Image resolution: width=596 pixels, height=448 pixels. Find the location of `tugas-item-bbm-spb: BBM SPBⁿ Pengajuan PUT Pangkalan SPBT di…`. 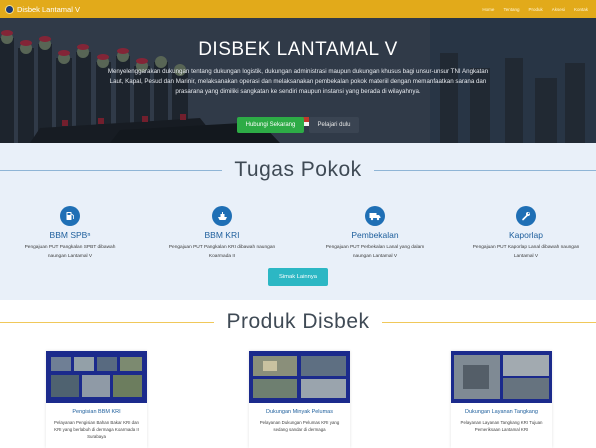

tugas-item-bbm-spb: BBM SPBⁿ Pengajuan PUT Pangkalan SPBT di… is located at coordinates (70, 233).